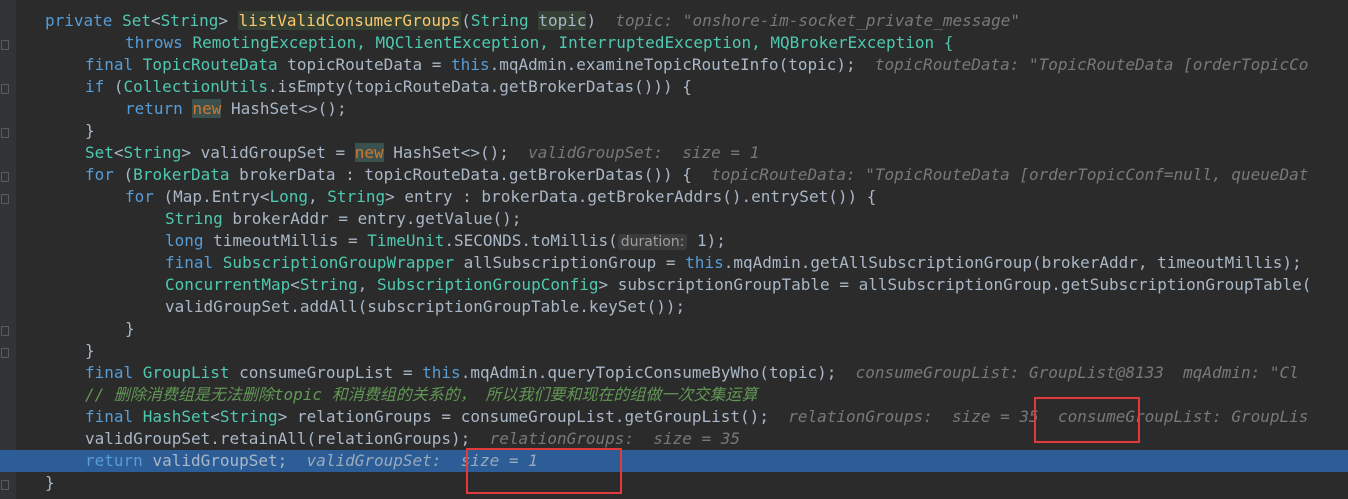 This screenshot has height=499, width=1348. Describe the element at coordinates (268, 152) in the screenshot. I see `code-text: > validGroupSet =` at that location.